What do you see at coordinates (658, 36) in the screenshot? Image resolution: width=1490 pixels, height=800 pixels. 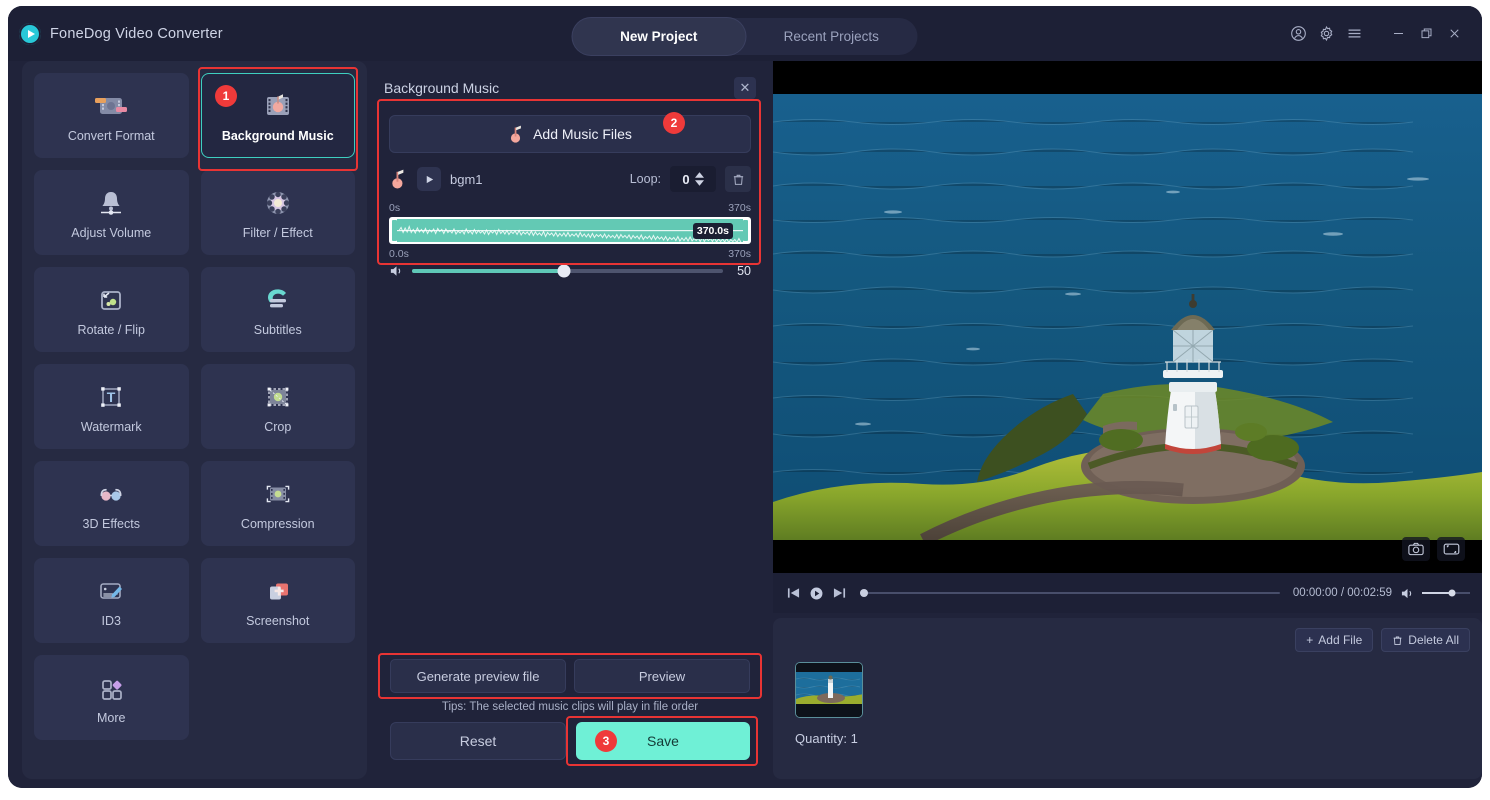 I see `tab-new-project: New Project` at bounding box center [658, 36].